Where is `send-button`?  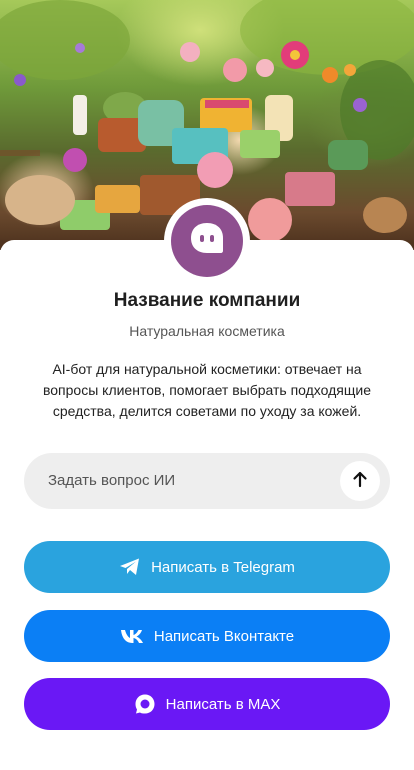
send-button is located at coordinates (360, 481).